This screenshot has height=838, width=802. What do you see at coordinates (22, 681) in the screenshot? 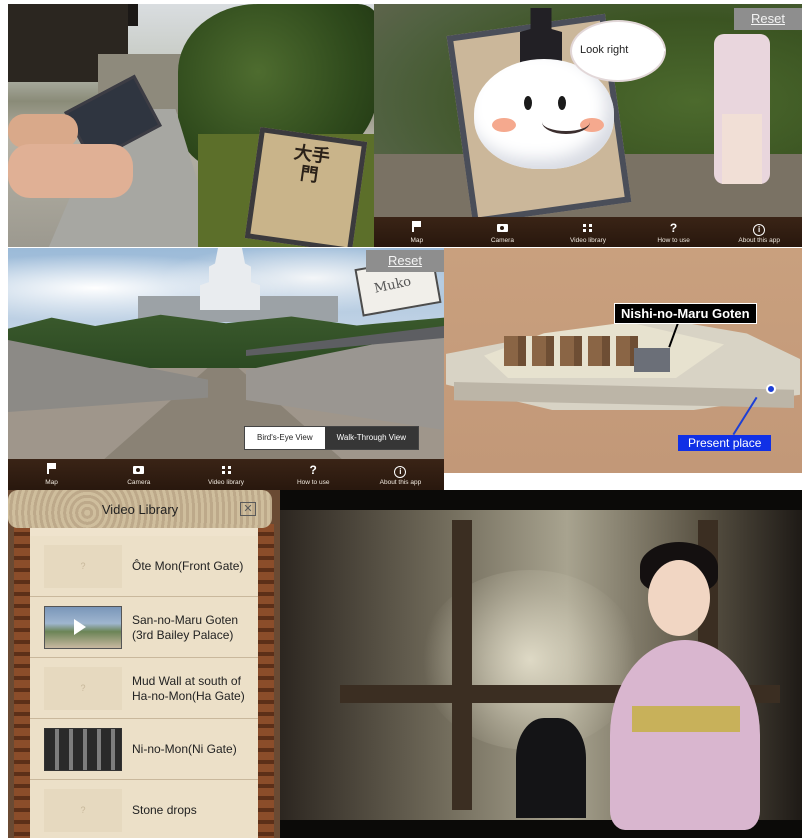
I see `scroll-edge-left` at bounding box center [22, 681].